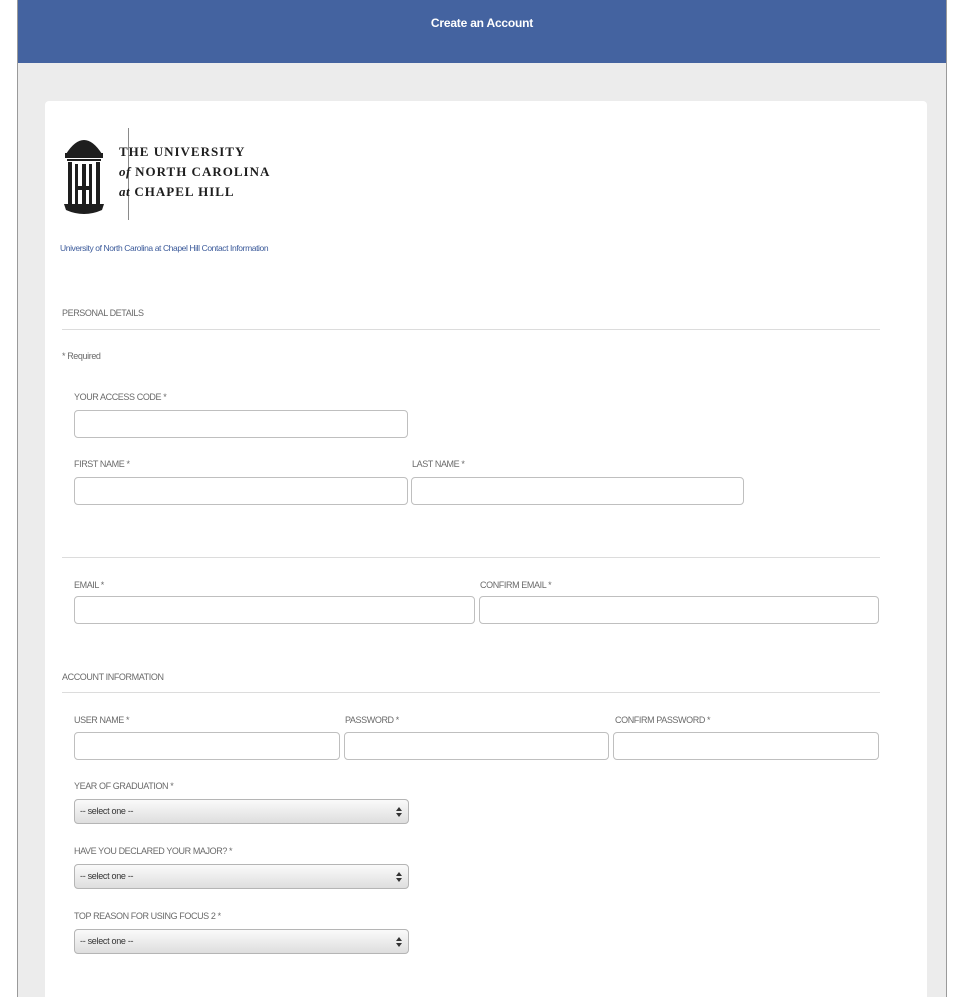 Image resolution: width=960 pixels, height=997 pixels. Describe the element at coordinates (746, 746) in the screenshot. I see `confirm-password-input` at that location.